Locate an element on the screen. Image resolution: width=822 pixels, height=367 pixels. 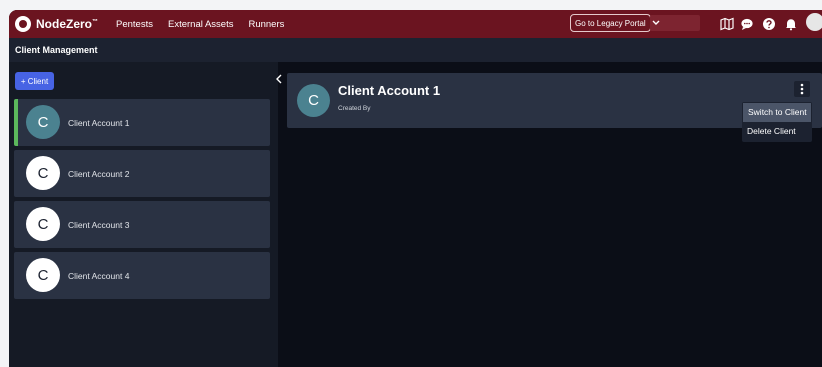
add-client-button: + Client is located at coordinates (34, 81).